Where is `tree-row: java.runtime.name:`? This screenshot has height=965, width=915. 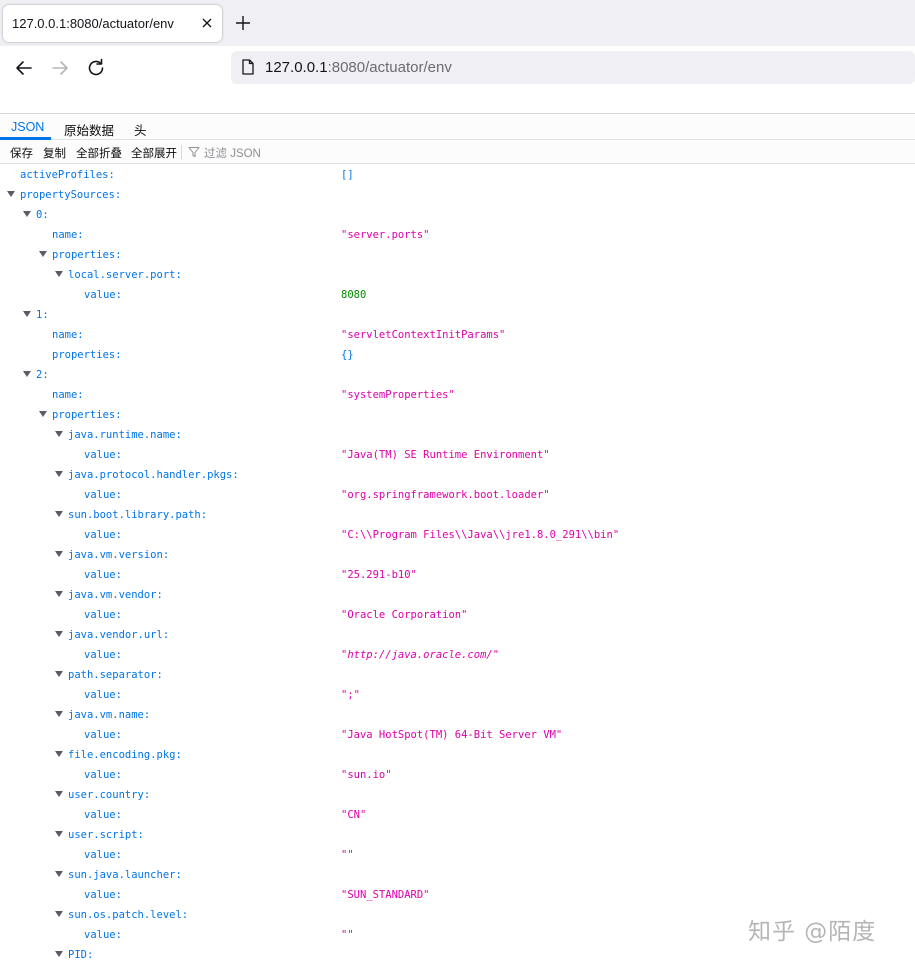 tree-row: java.runtime.name: is located at coordinates (457, 435).